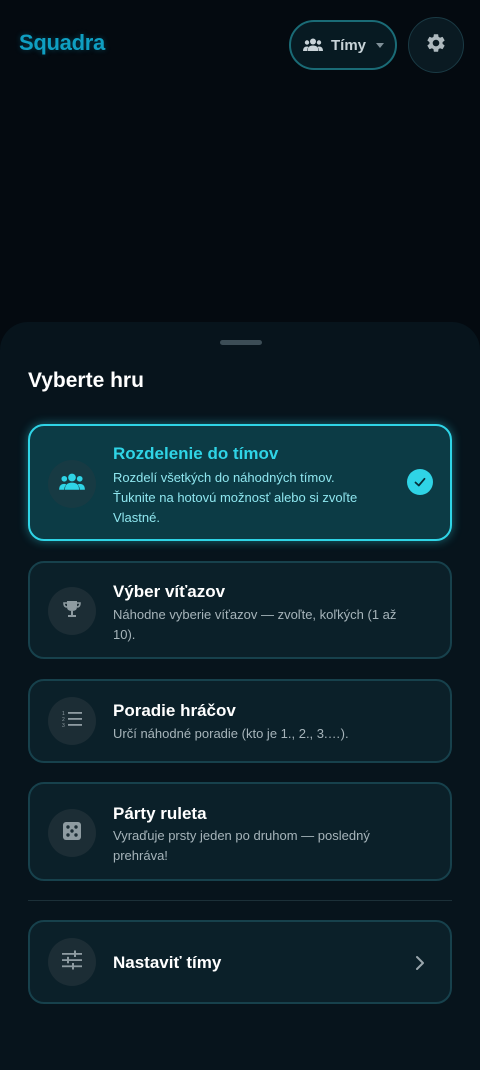 This screenshot has width=480, height=1070. I want to click on configure-teams-button: Nastaviť tímy, so click(240, 962).